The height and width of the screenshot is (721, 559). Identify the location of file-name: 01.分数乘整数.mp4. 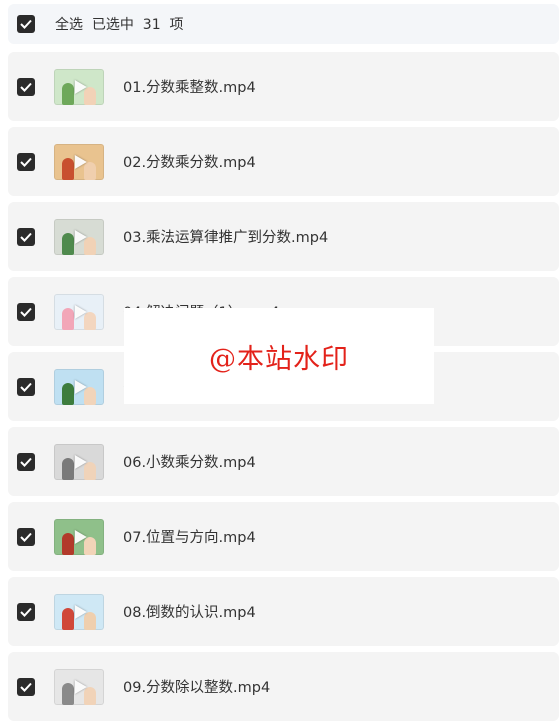
(189, 88).